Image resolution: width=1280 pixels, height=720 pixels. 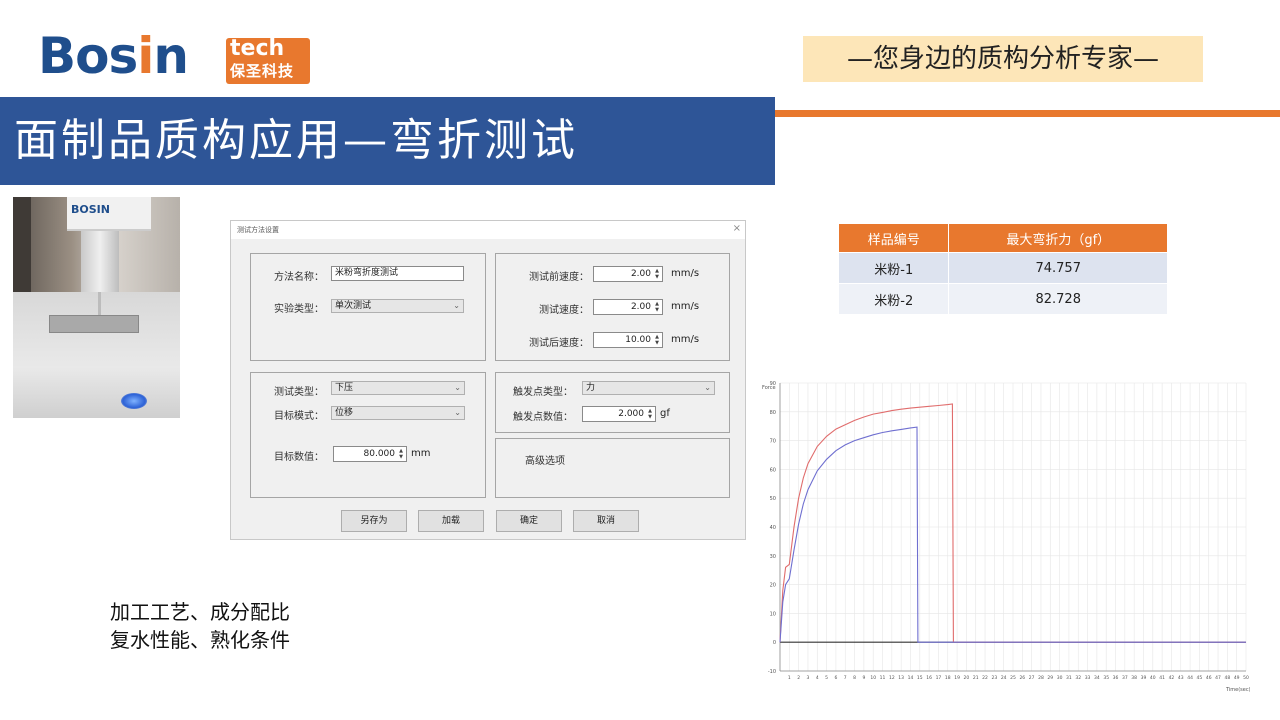 I want to click on x-tick-label: 17, so click(x=939, y=678).